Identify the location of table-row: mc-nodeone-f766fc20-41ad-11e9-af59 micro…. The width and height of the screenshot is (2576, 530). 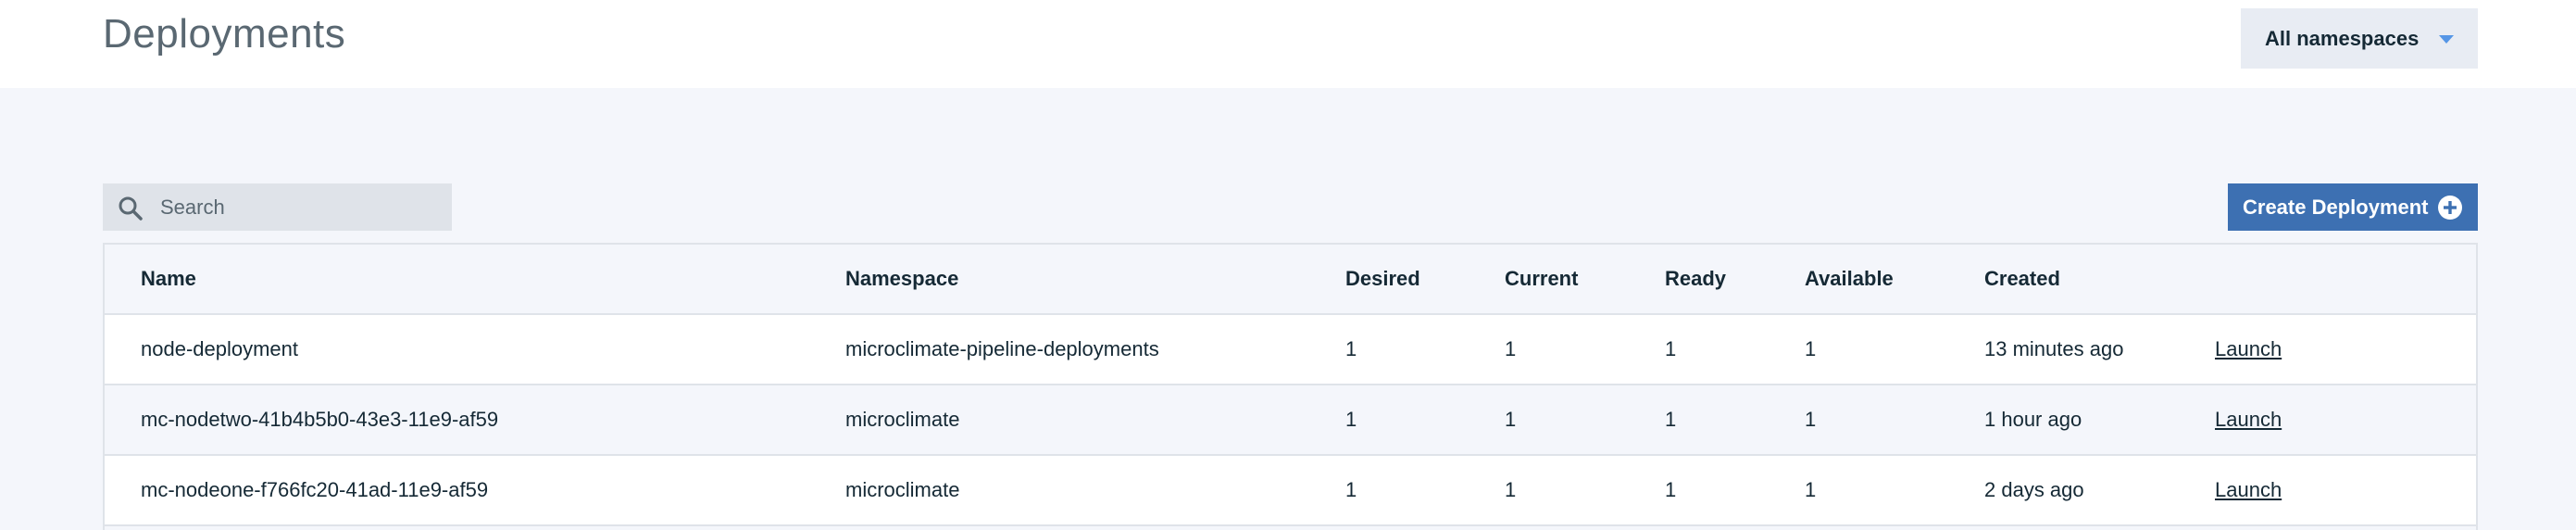
(1291, 491).